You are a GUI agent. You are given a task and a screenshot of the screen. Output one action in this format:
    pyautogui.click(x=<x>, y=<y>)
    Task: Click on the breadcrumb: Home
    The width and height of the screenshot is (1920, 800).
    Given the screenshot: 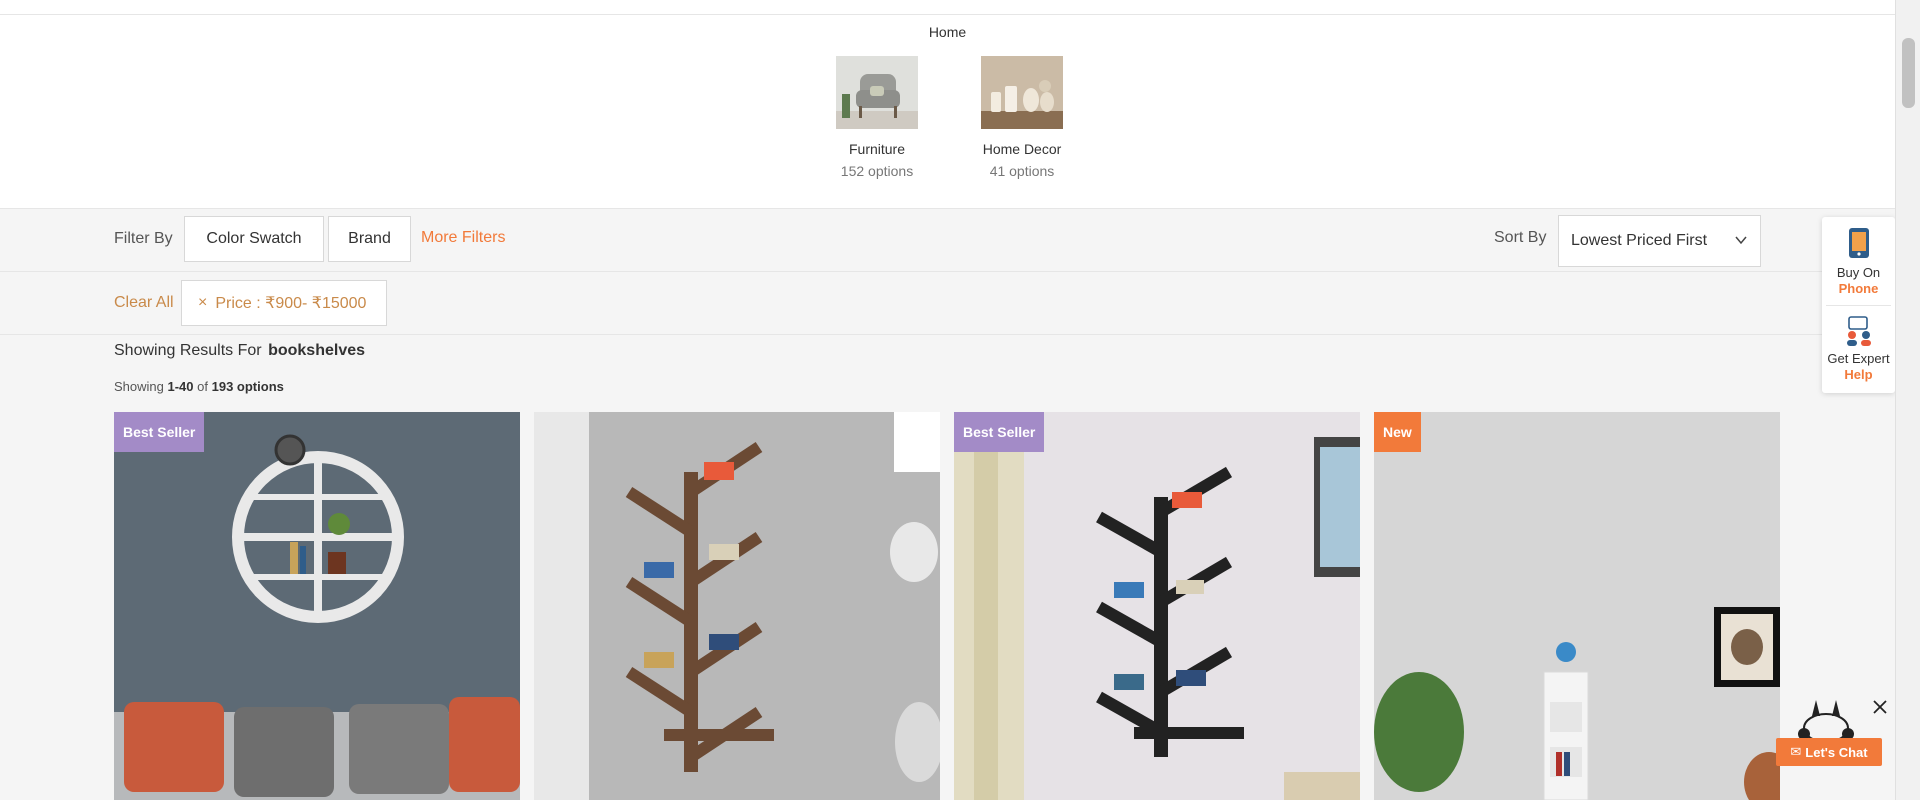 What is the action you would take?
    pyautogui.click(x=947, y=32)
    